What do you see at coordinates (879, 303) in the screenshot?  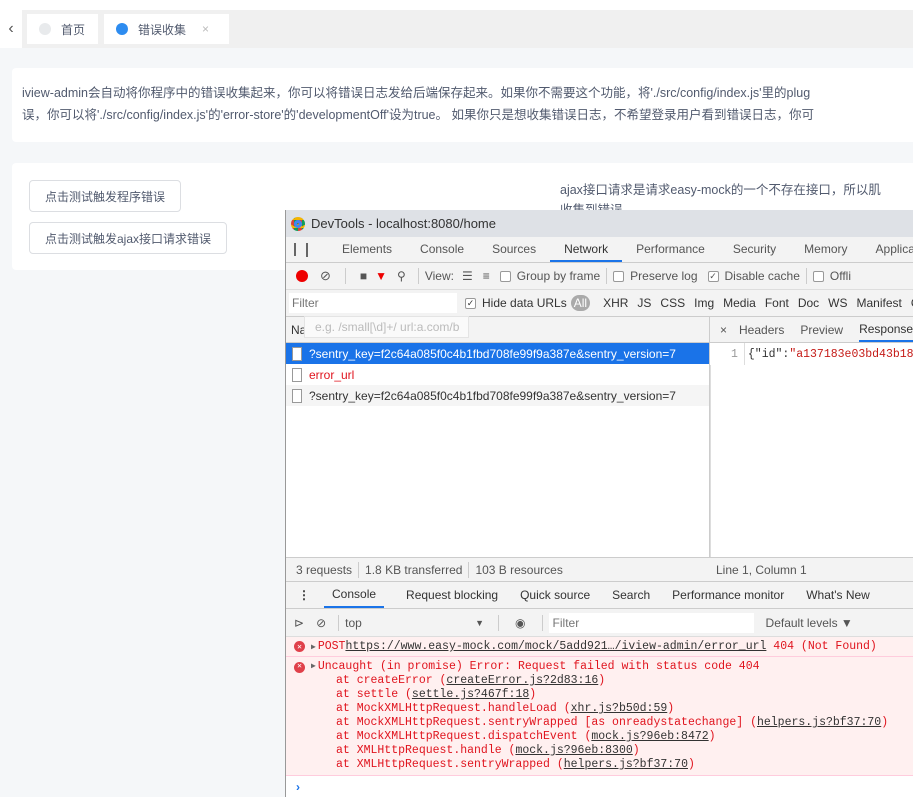 I see `filter-type-manifest: Manifest` at bounding box center [879, 303].